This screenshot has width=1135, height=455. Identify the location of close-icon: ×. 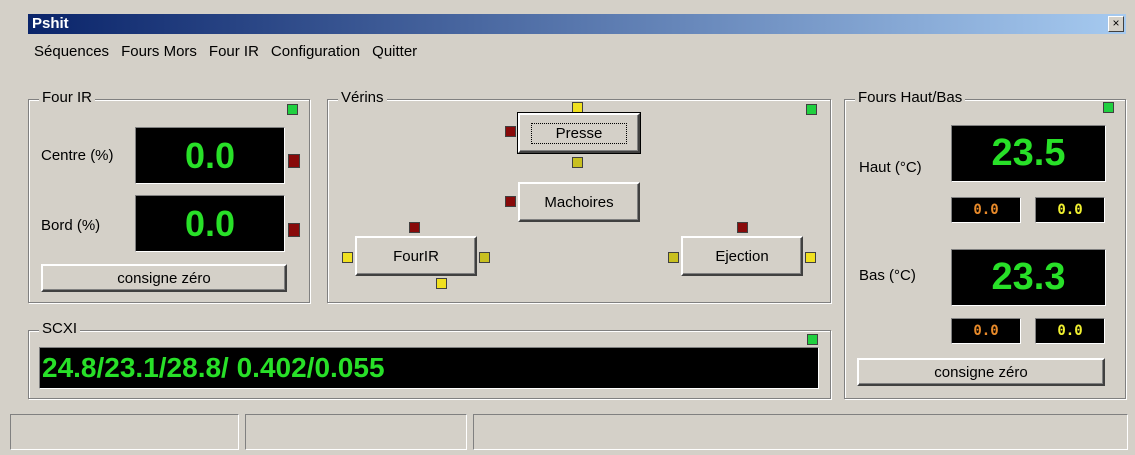
(1116, 24).